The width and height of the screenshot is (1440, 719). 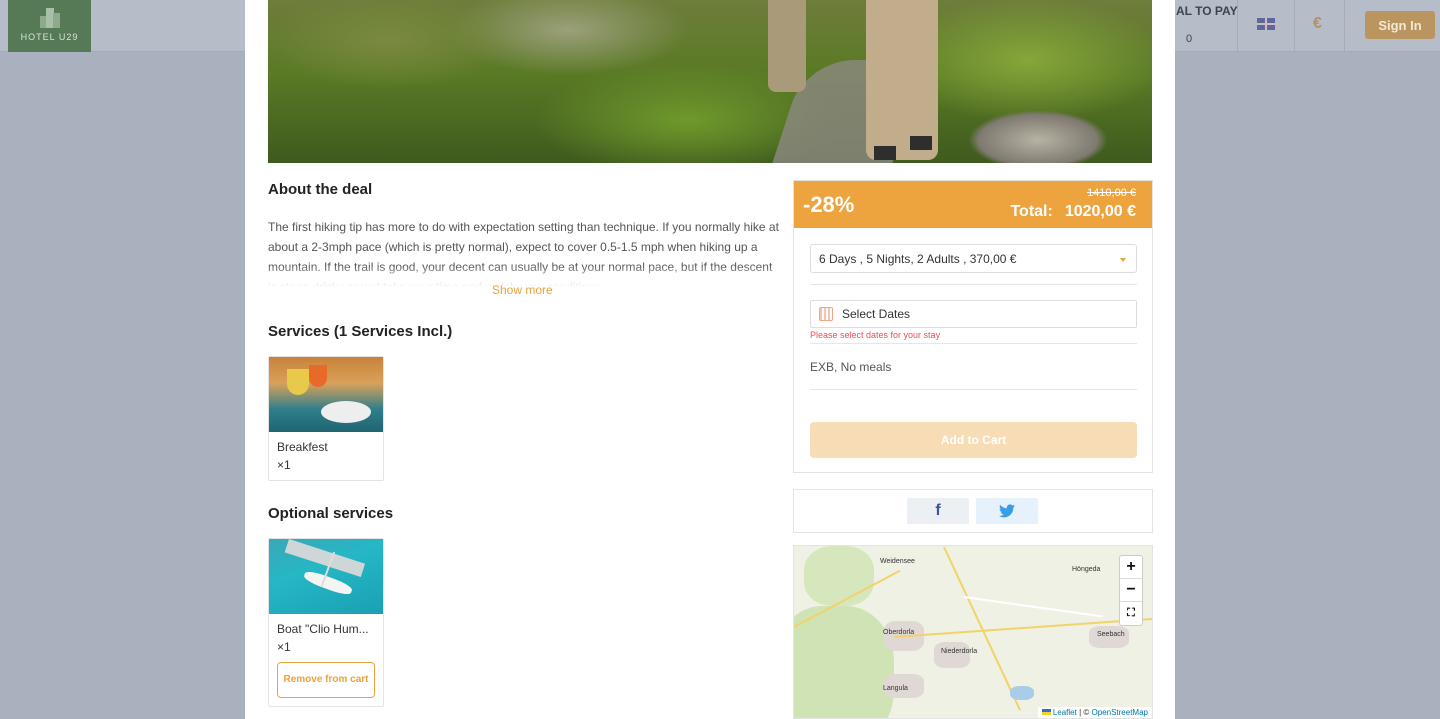 What do you see at coordinates (284, 647) in the screenshot?
I see `optional-service-qty: ×1` at bounding box center [284, 647].